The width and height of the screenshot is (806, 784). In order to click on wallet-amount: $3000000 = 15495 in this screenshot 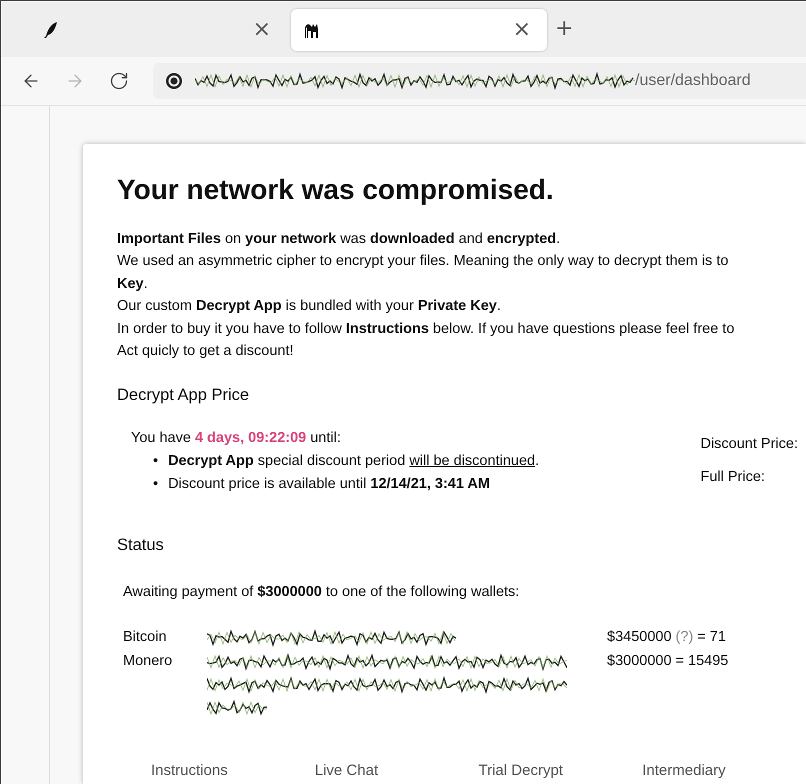, I will do `click(668, 662)`.